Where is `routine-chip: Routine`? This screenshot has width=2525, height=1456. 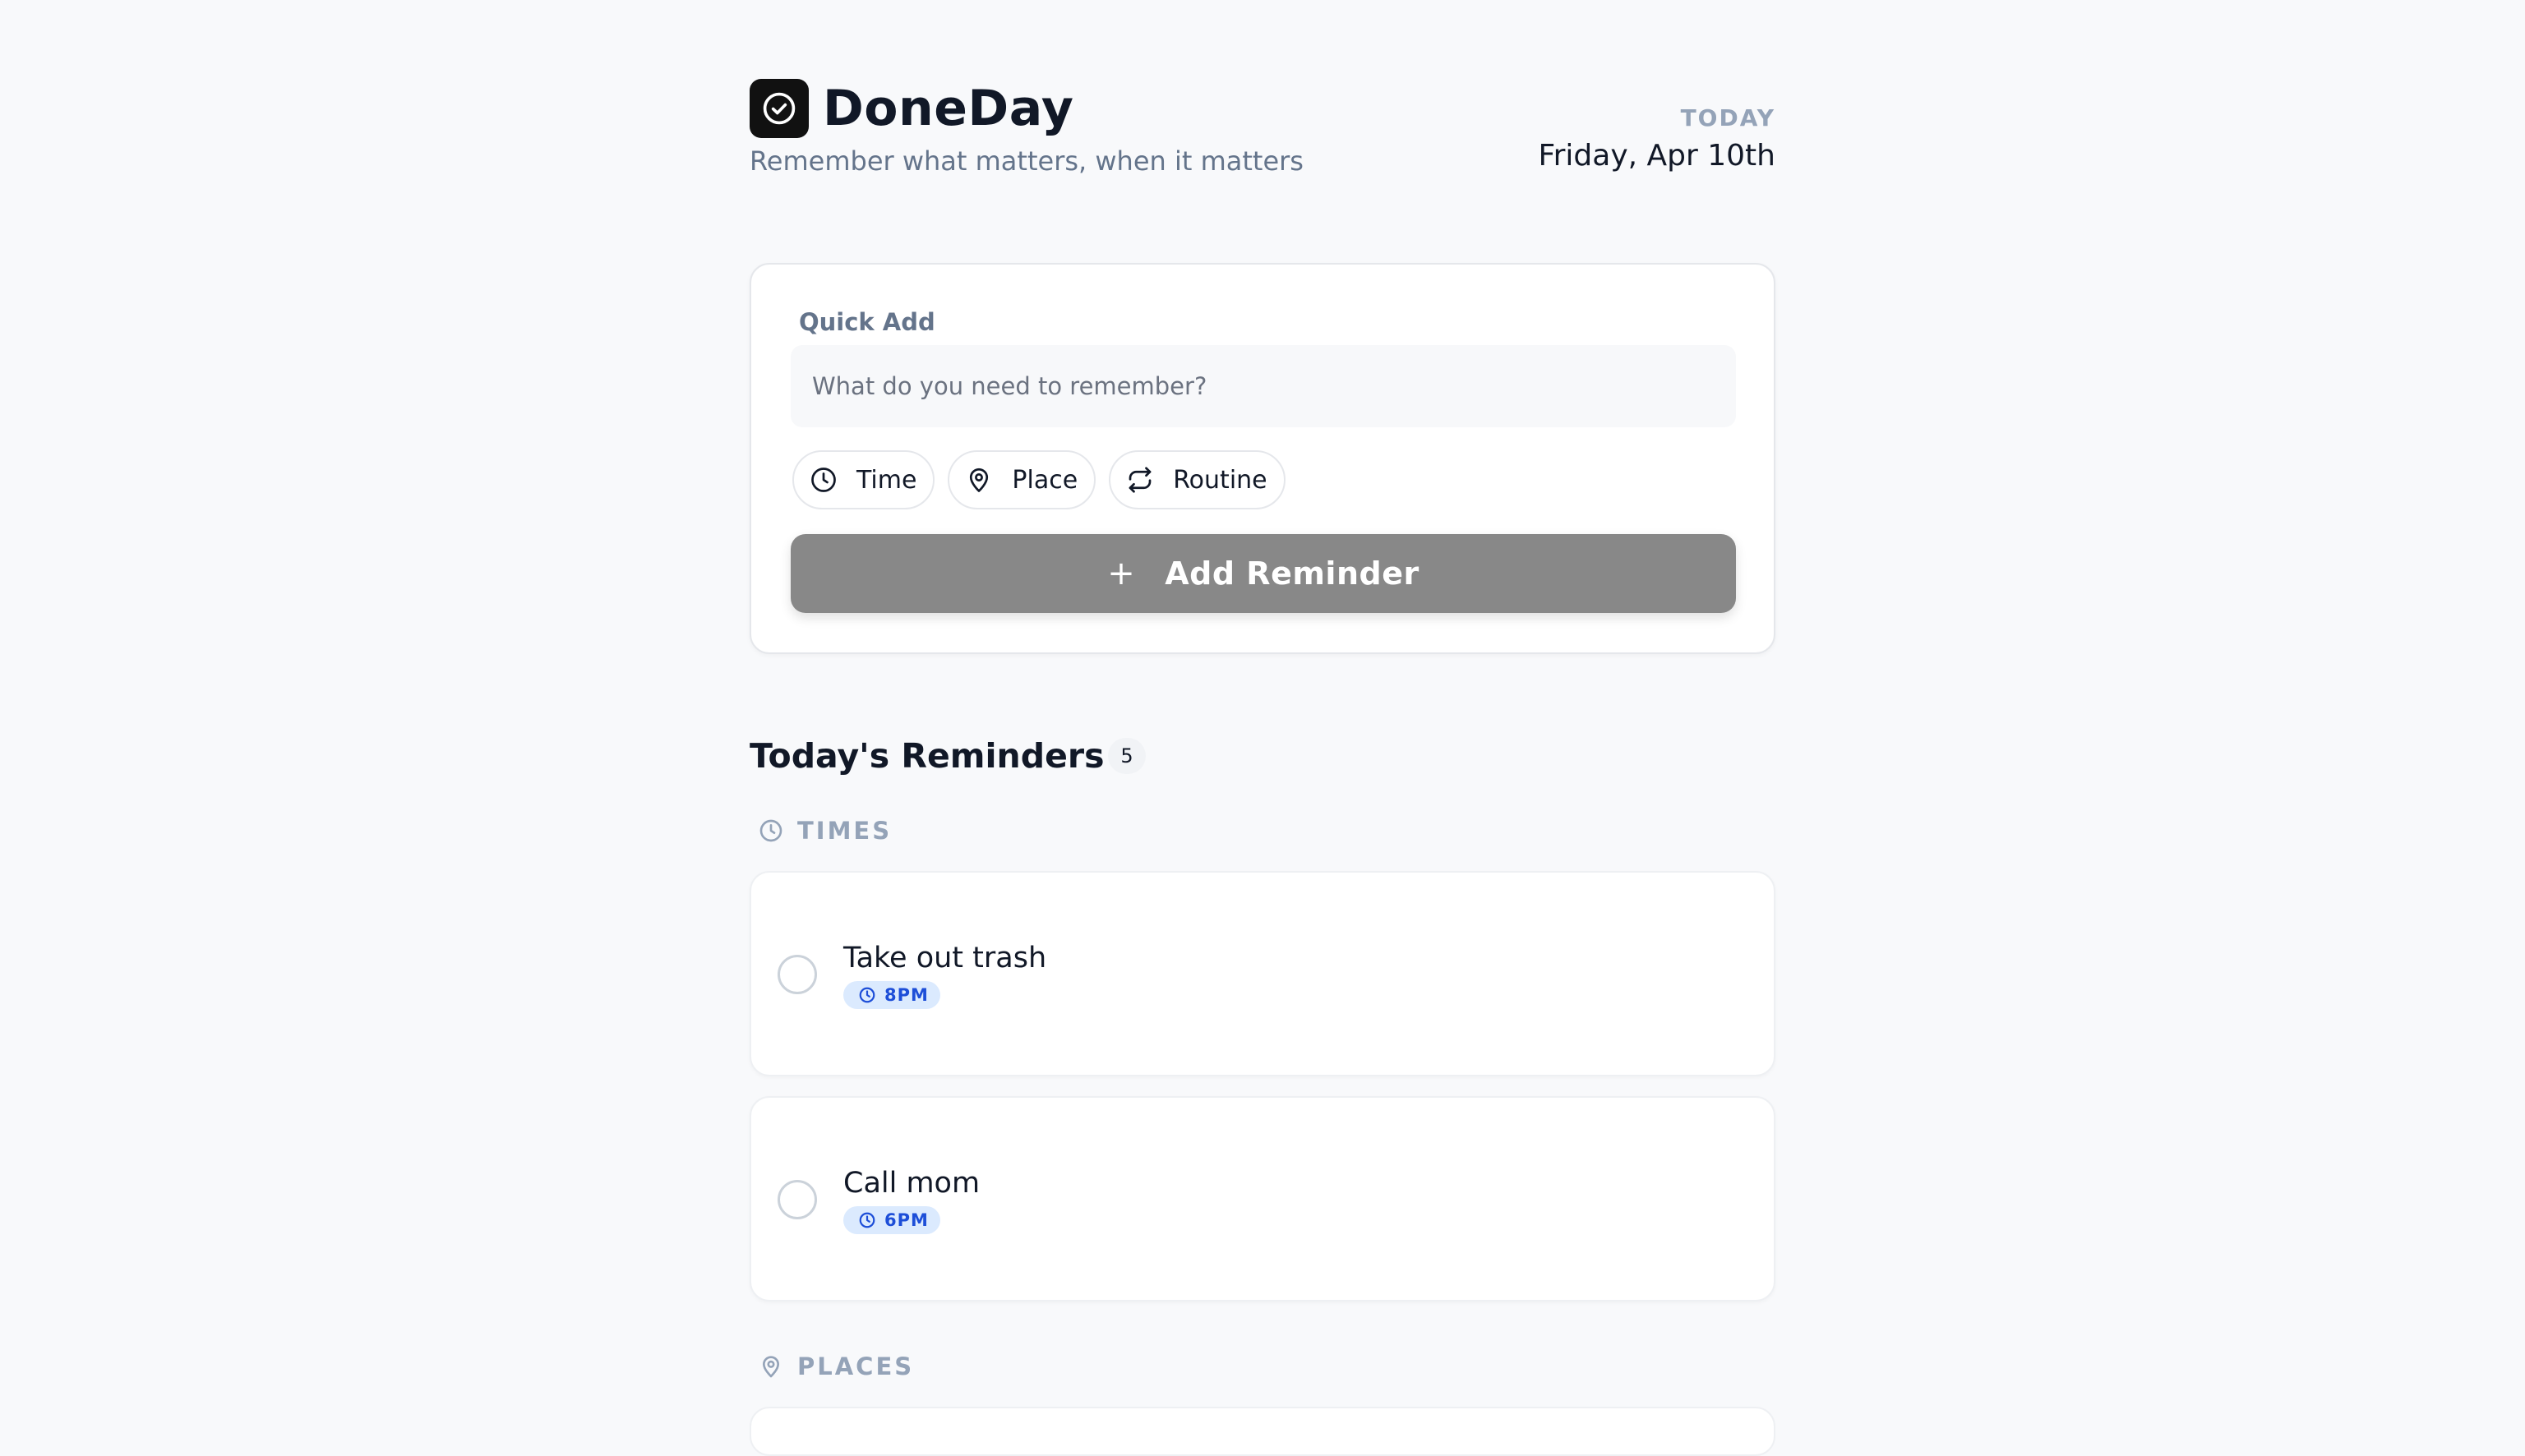
routine-chip: Routine is located at coordinates (1197, 479).